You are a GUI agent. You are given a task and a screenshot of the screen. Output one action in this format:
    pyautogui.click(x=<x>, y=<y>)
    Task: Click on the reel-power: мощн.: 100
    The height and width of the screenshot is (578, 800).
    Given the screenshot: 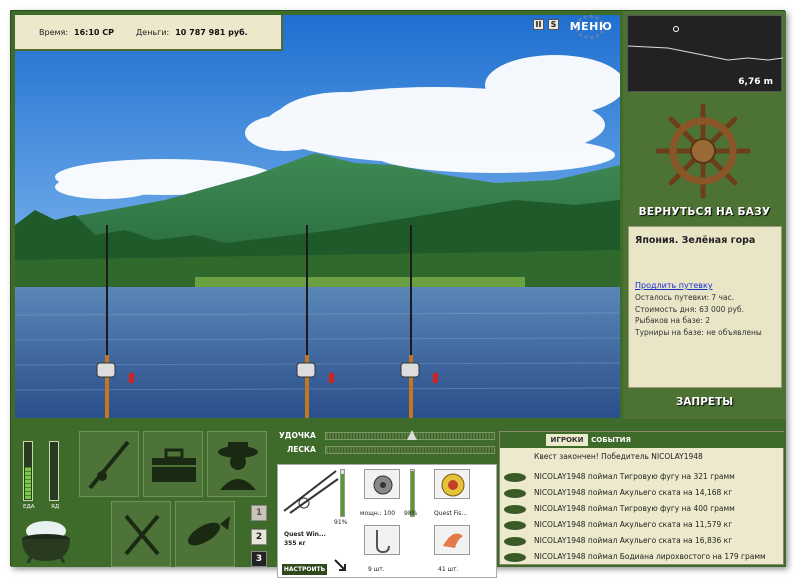 What is the action you would take?
    pyautogui.click(x=378, y=513)
    